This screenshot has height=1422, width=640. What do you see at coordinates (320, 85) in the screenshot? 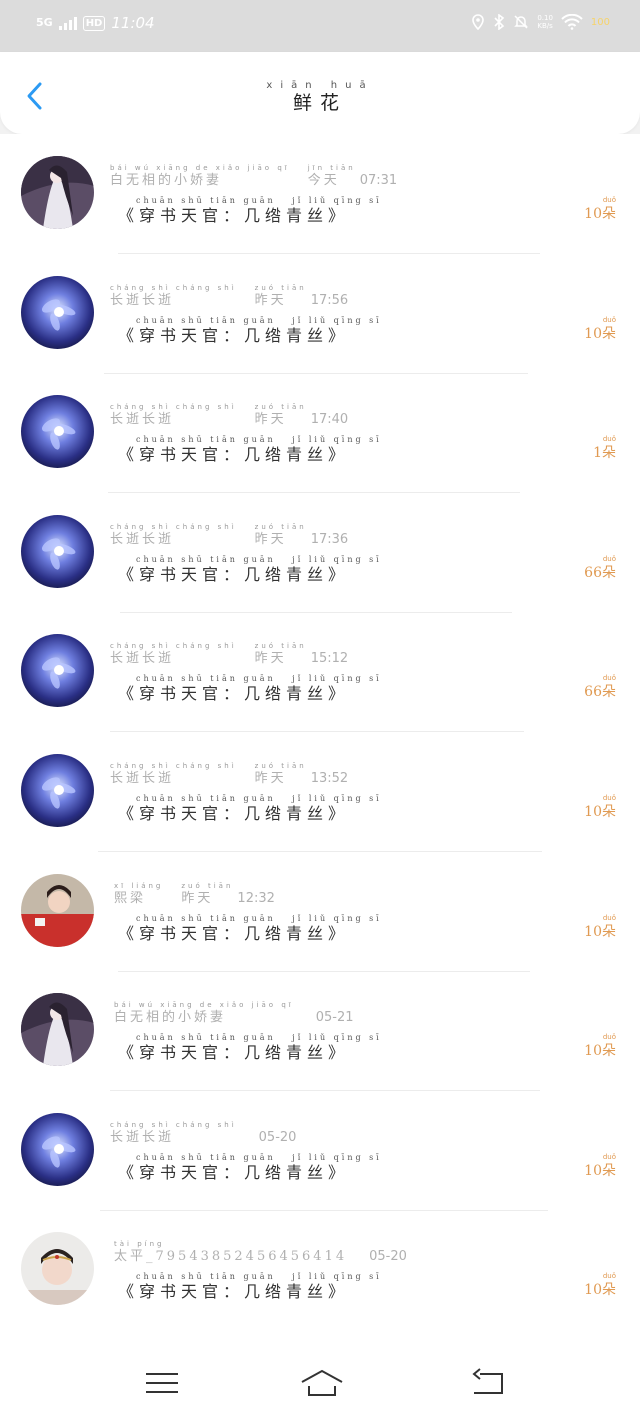
I see `page-title-pinyin: xiān huā` at bounding box center [320, 85].